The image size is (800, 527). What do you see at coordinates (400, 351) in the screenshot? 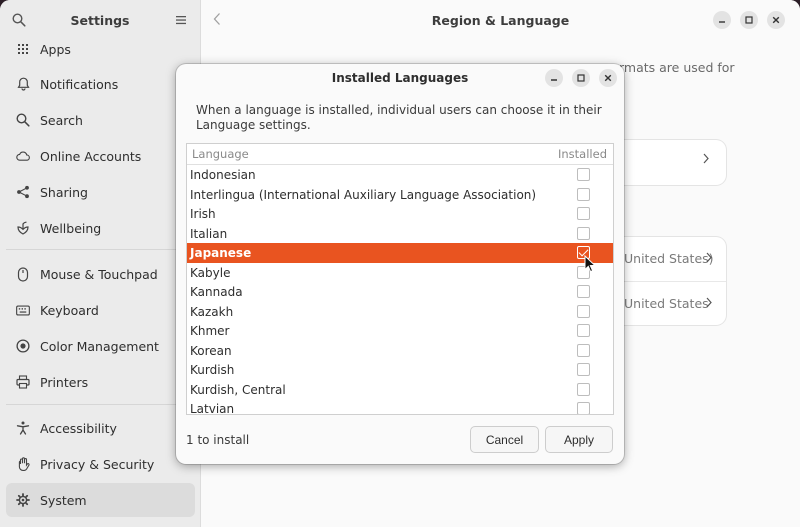
I see `language-row: Korean` at bounding box center [400, 351].